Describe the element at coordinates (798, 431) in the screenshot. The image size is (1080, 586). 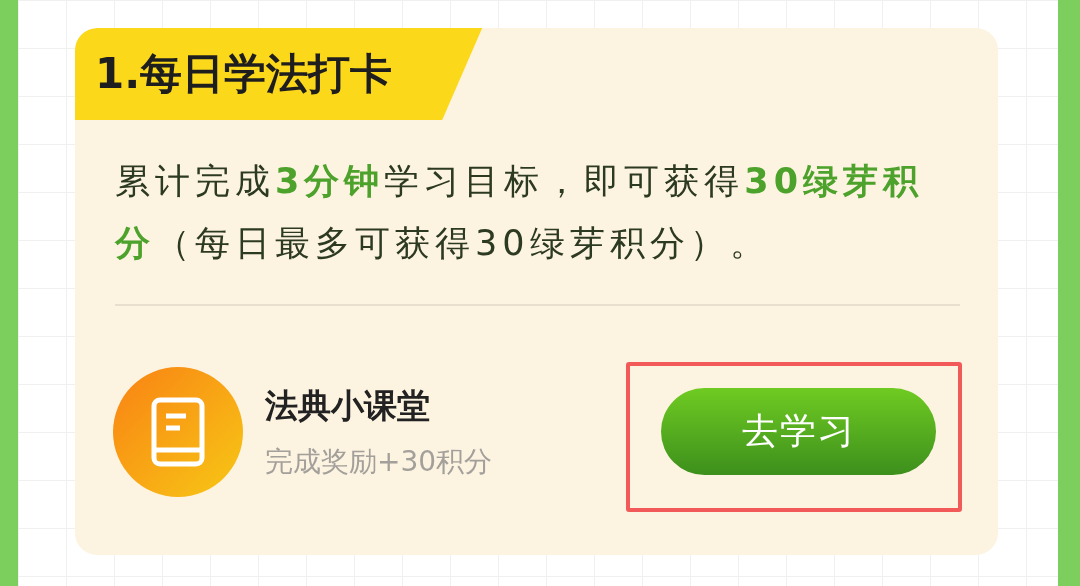
I see `study-button: 去学习` at that location.